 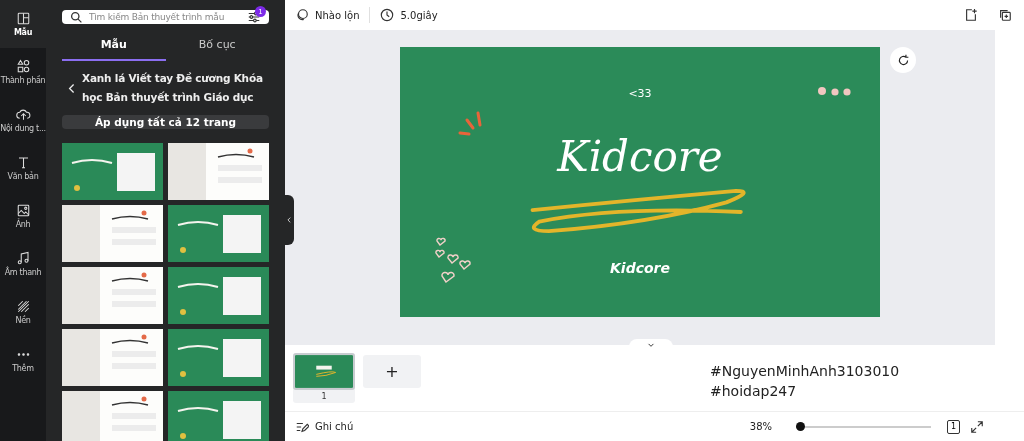 What do you see at coordinates (409, 15) in the screenshot?
I see `duration-button: 5.0giây` at bounding box center [409, 15].